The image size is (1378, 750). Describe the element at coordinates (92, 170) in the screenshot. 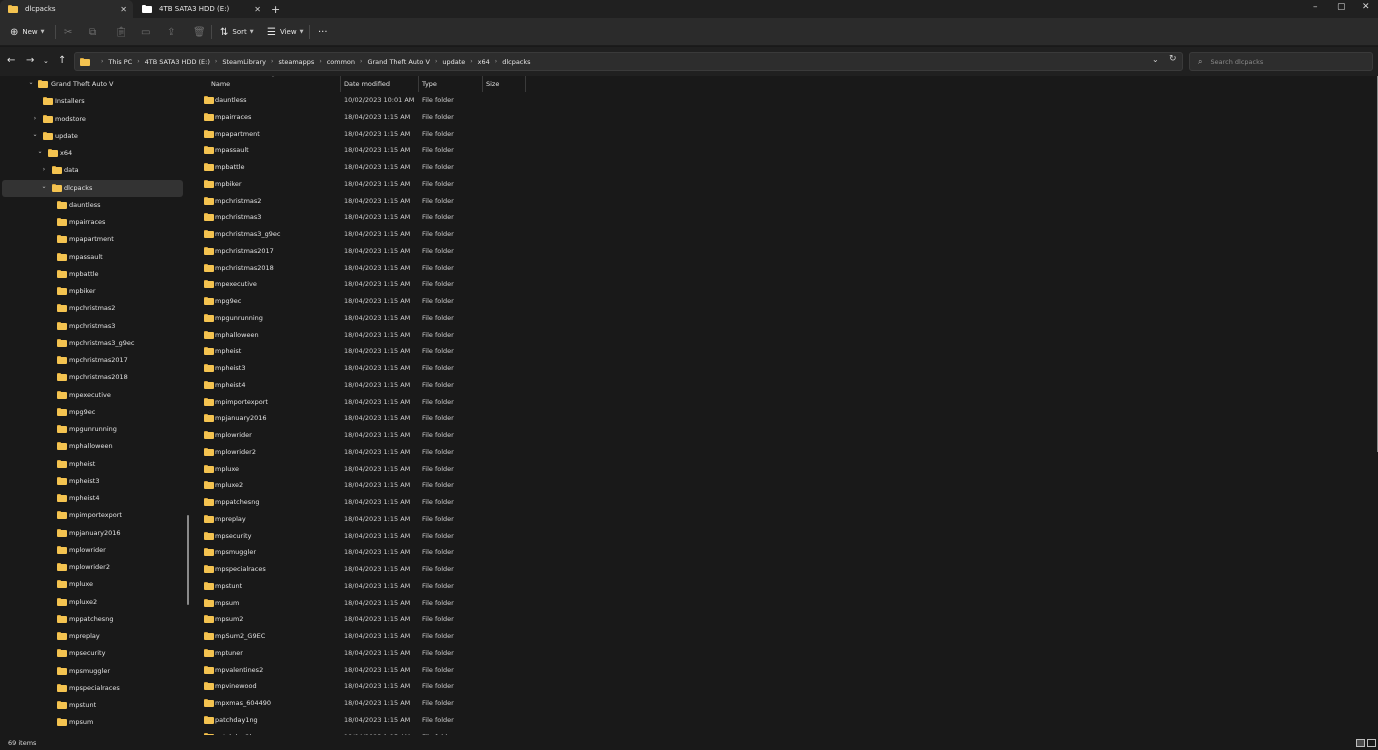

I see `nav-item: › data` at that location.